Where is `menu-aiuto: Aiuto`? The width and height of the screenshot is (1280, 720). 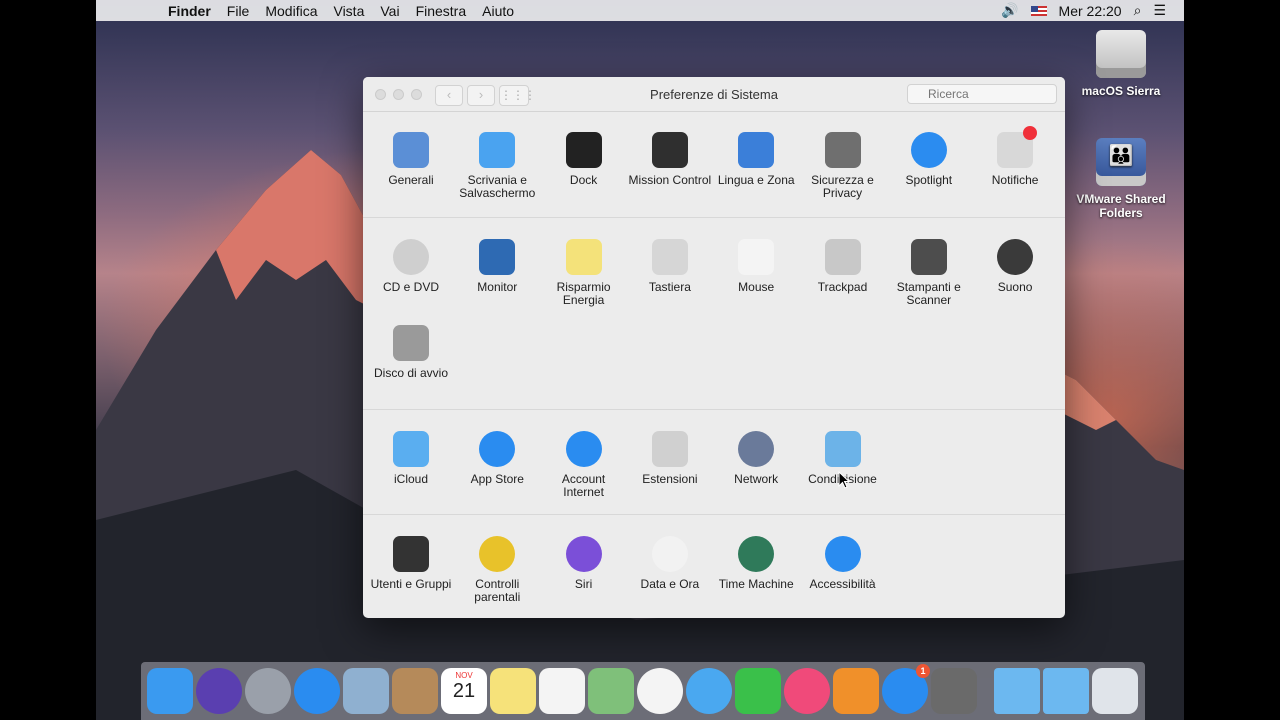
menu-aiuto: Aiuto is located at coordinates (498, 11).